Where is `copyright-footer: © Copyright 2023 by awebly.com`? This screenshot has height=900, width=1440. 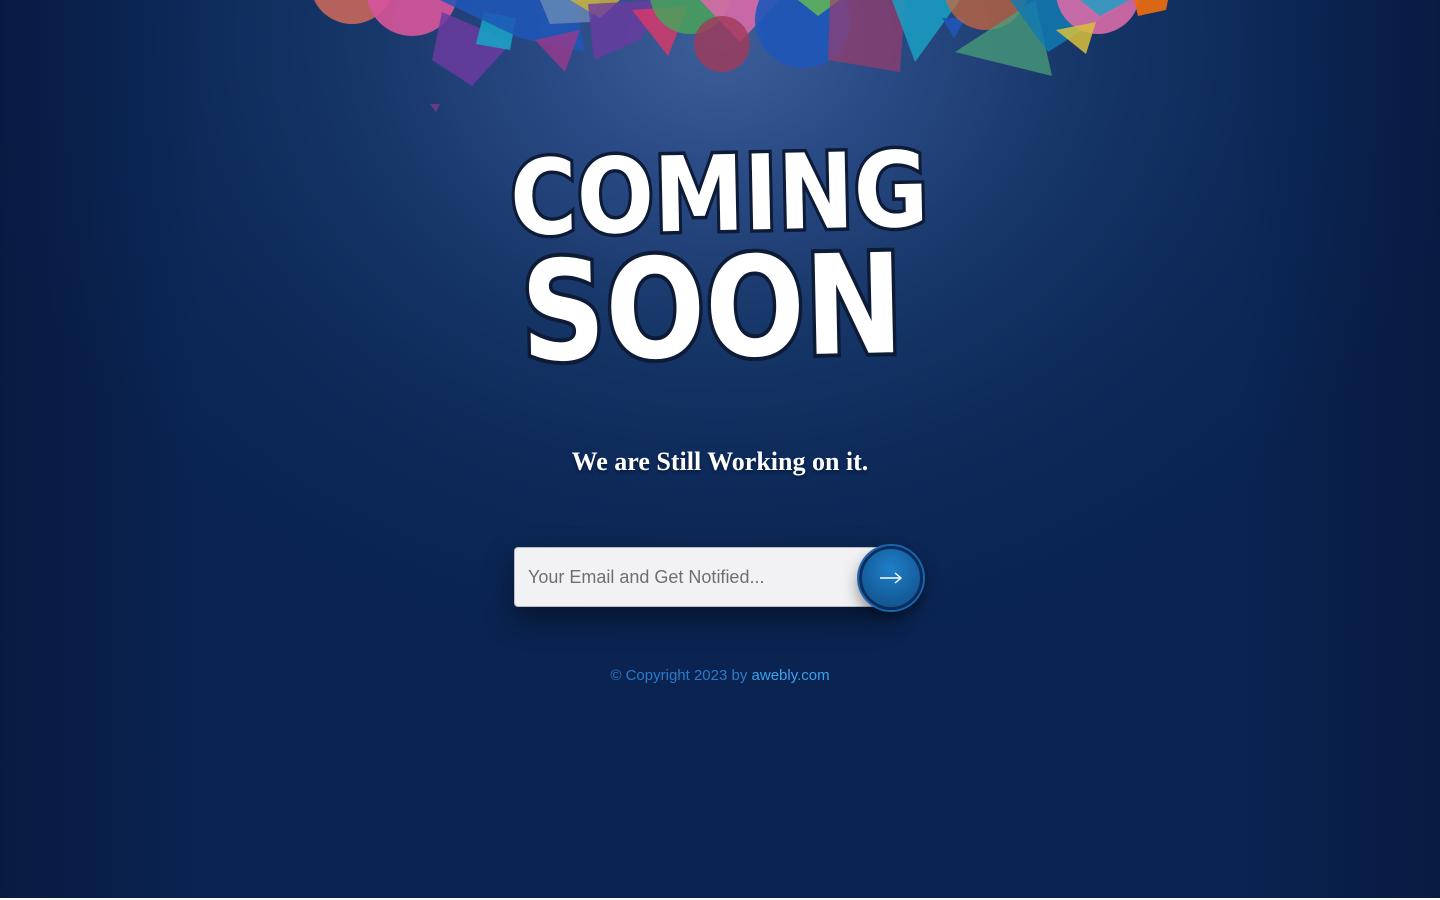
copyright-footer: © Copyright 2023 by awebly.com is located at coordinates (720, 676).